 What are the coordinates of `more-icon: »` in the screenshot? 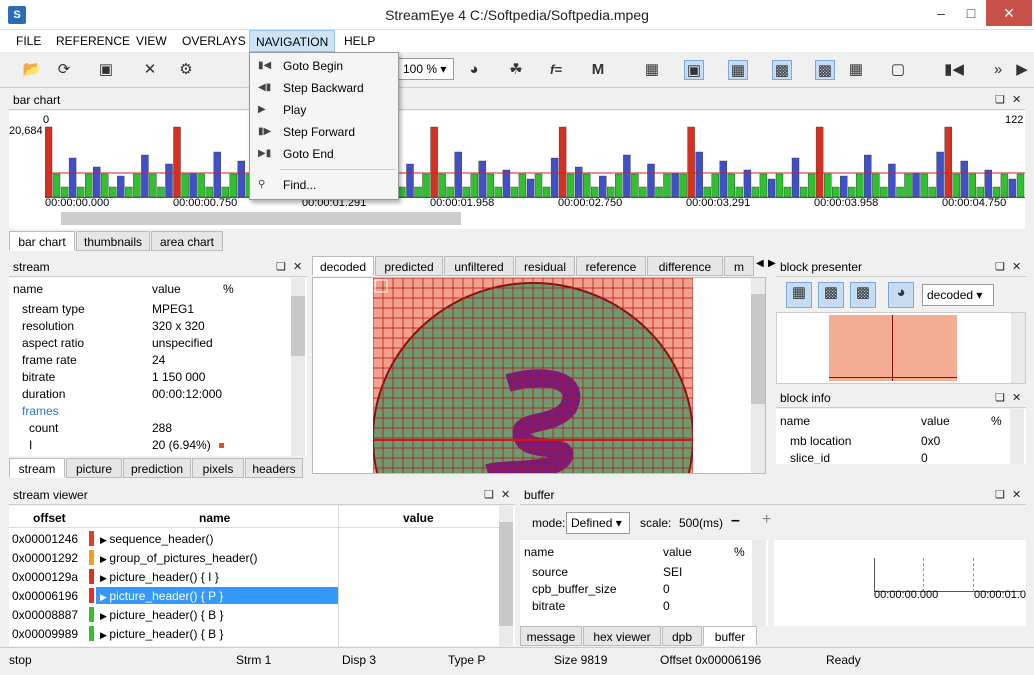 It's located at (998, 70).